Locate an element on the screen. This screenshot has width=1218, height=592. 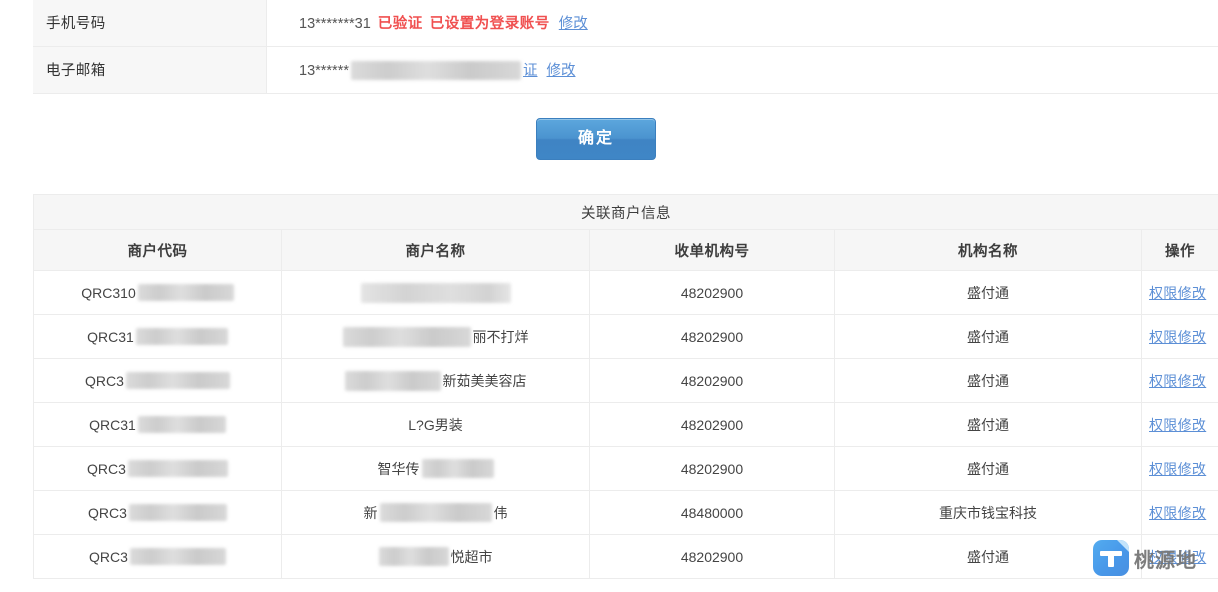
table-row: QRC3 新茹美美容店 48202900 盛付通 权限修改 is located at coordinates (625, 380).